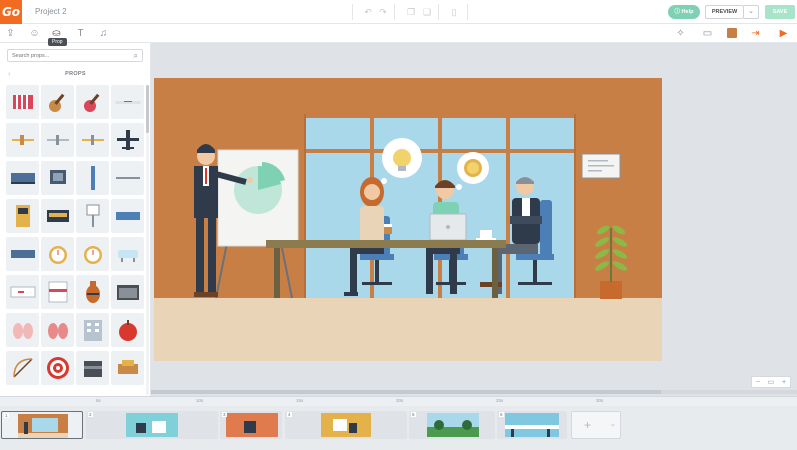 The width and height of the screenshot is (797, 450). I want to click on prop-item-atm, so click(22, 216).